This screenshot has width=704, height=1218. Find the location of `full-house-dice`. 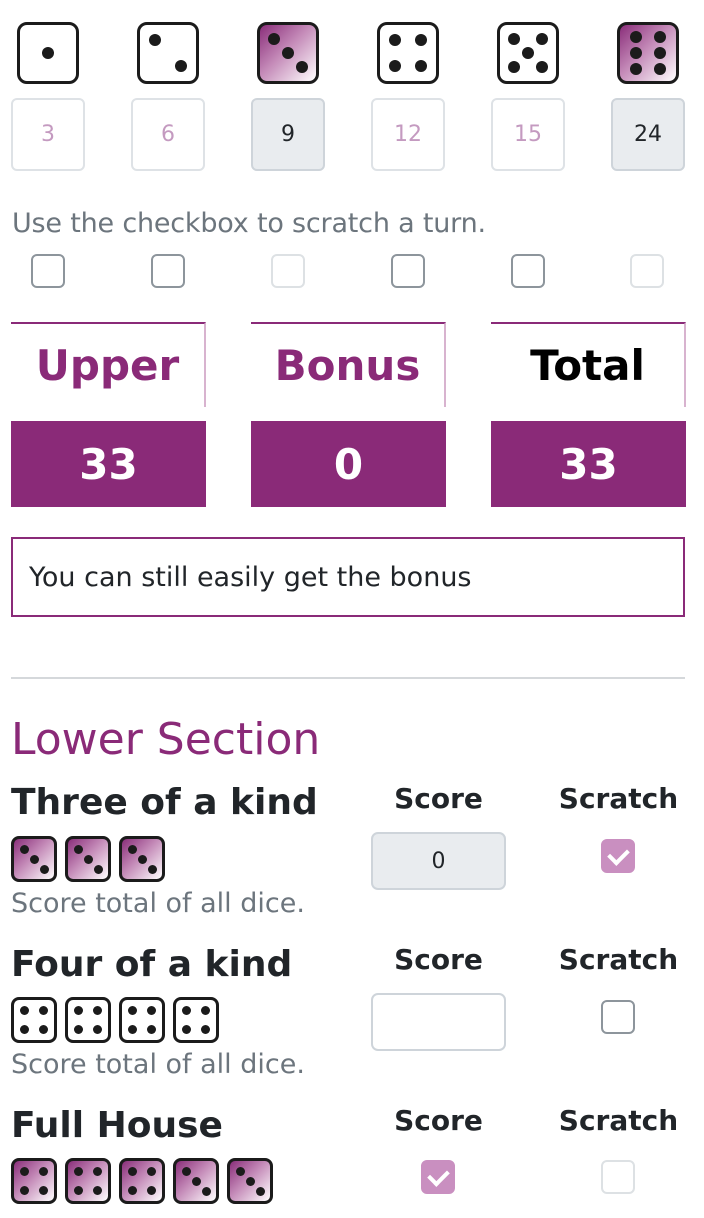

full-house-dice is located at coordinates (142, 1181).